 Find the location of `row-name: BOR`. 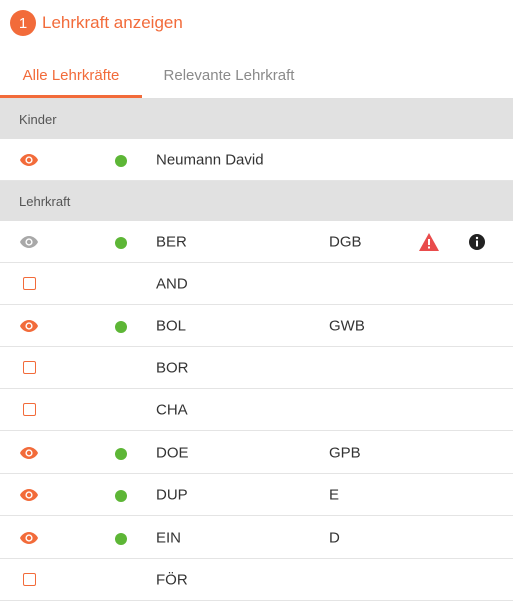

row-name: BOR is located at coordinates (172, 367).